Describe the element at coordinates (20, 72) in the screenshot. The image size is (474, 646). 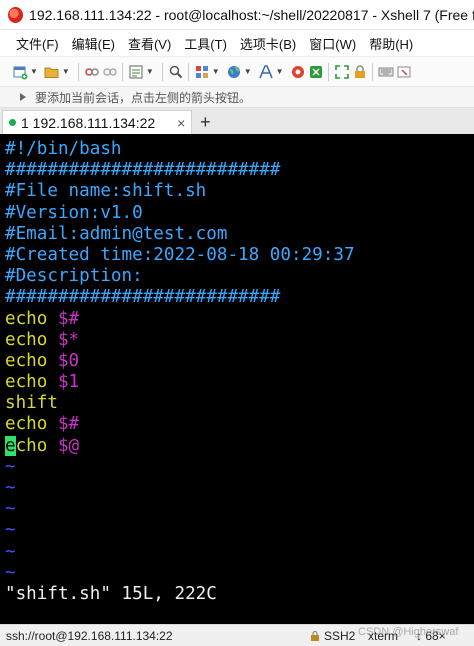
I see `new-session-icon` at that location.